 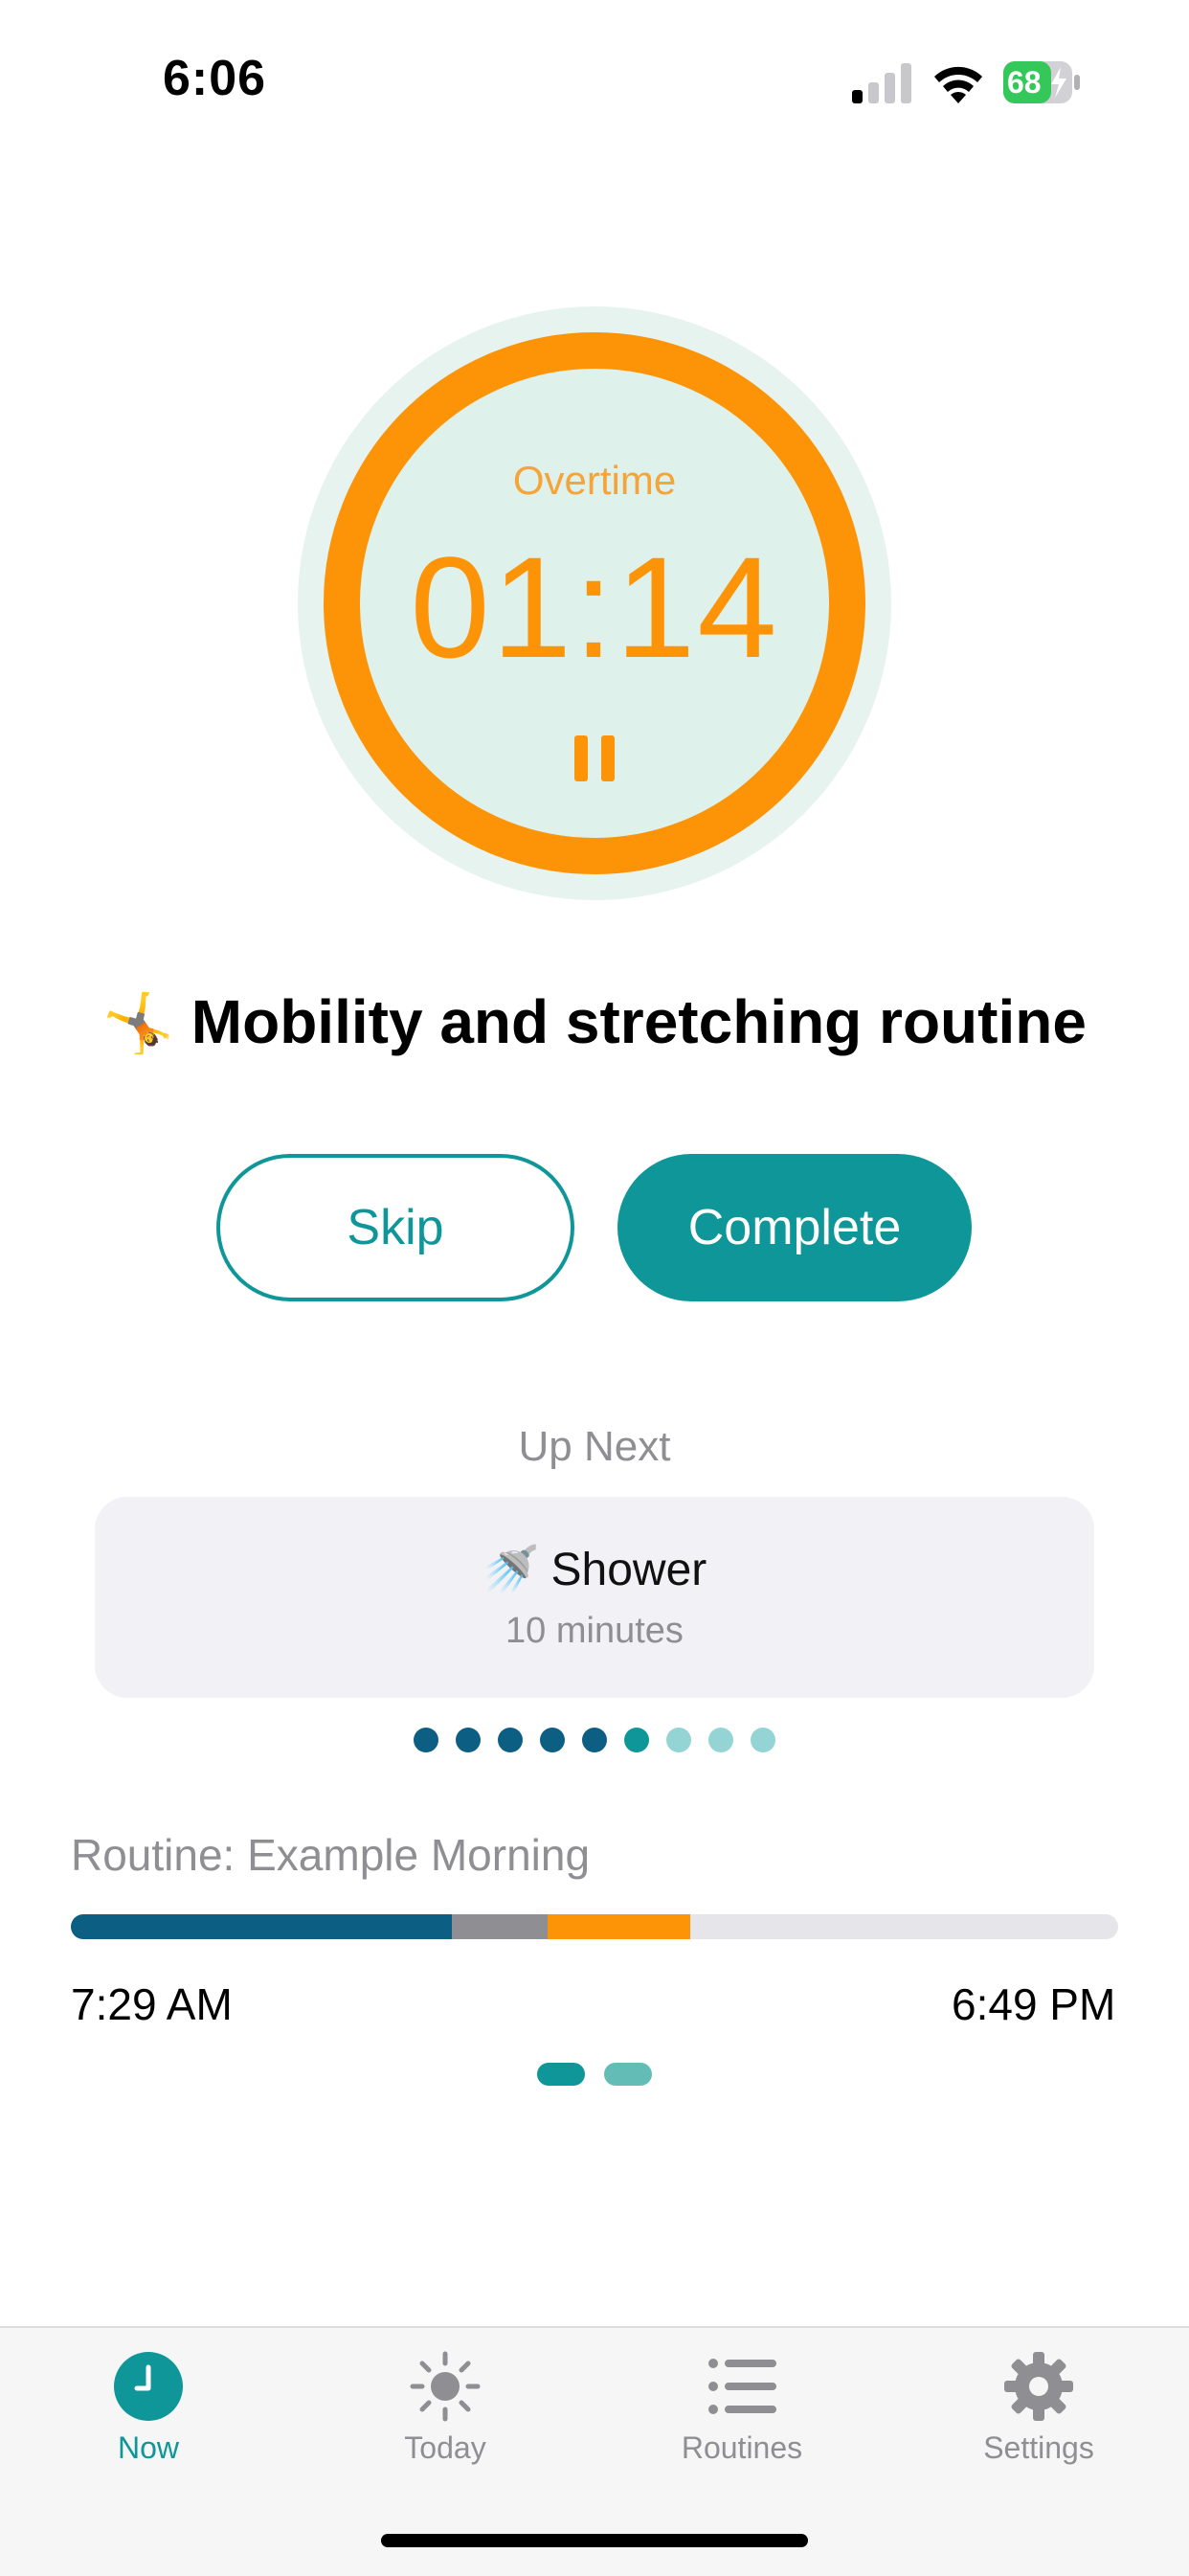 I want to click on timer-status: Overtime, so click(x=594, y=480).